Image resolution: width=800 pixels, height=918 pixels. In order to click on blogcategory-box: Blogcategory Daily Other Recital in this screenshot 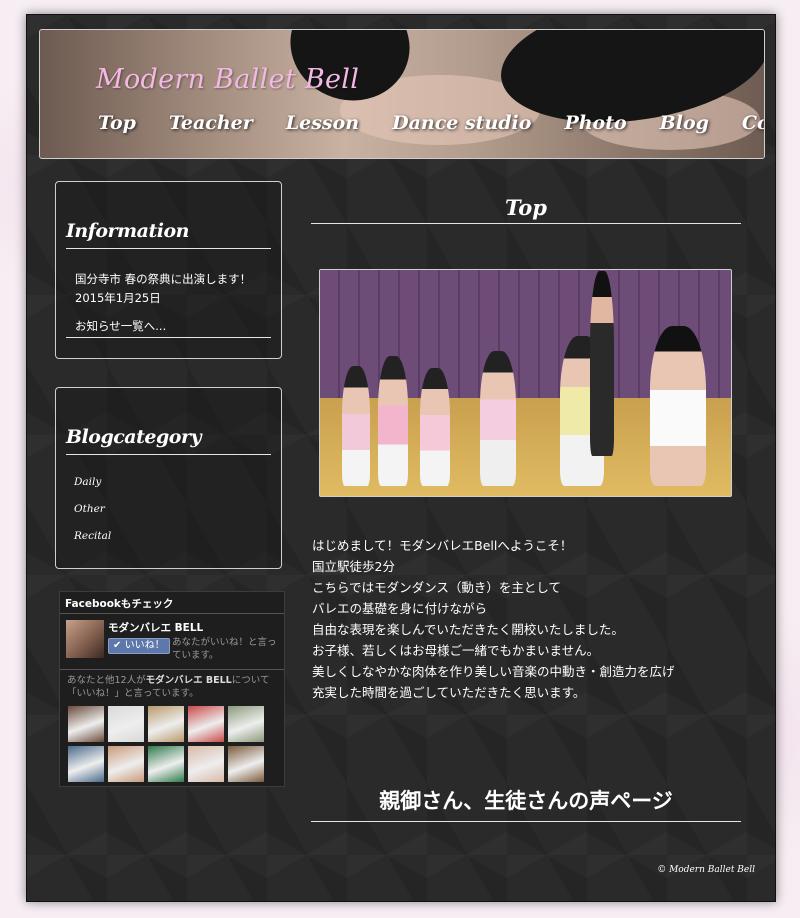, I will do `click(168, 478)`.